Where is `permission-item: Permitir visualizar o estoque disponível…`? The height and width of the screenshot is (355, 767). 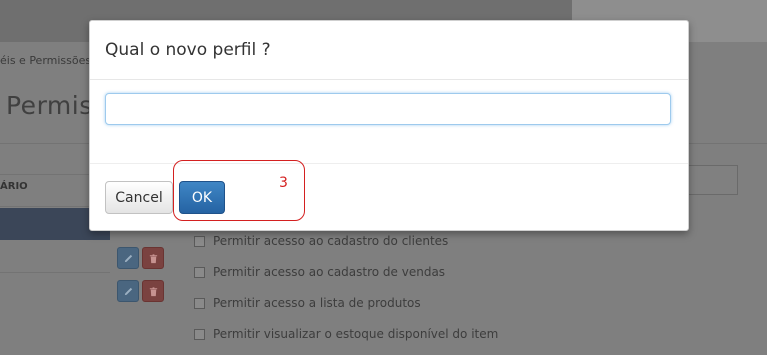 permission-item: Permitir visualizar o estoque disponível… is located at coordinates (346, 334).